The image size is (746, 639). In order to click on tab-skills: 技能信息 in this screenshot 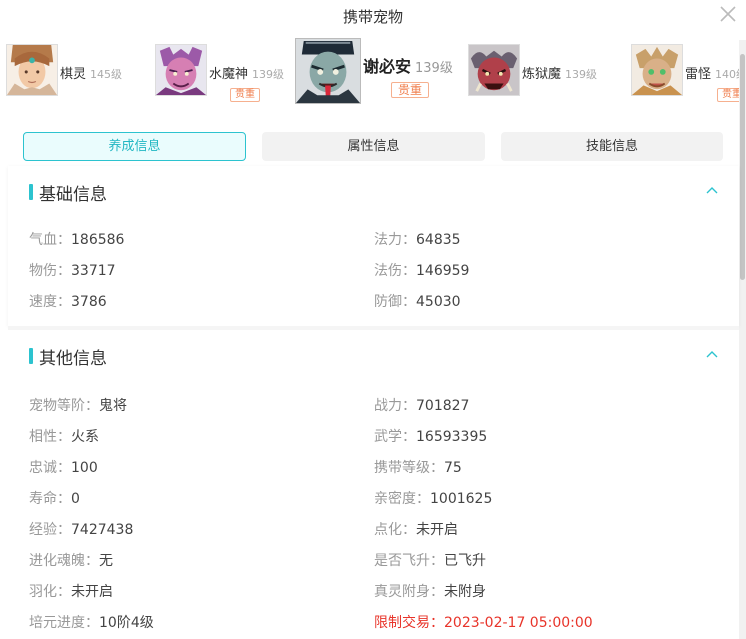, I will do `click(612, 146)`.